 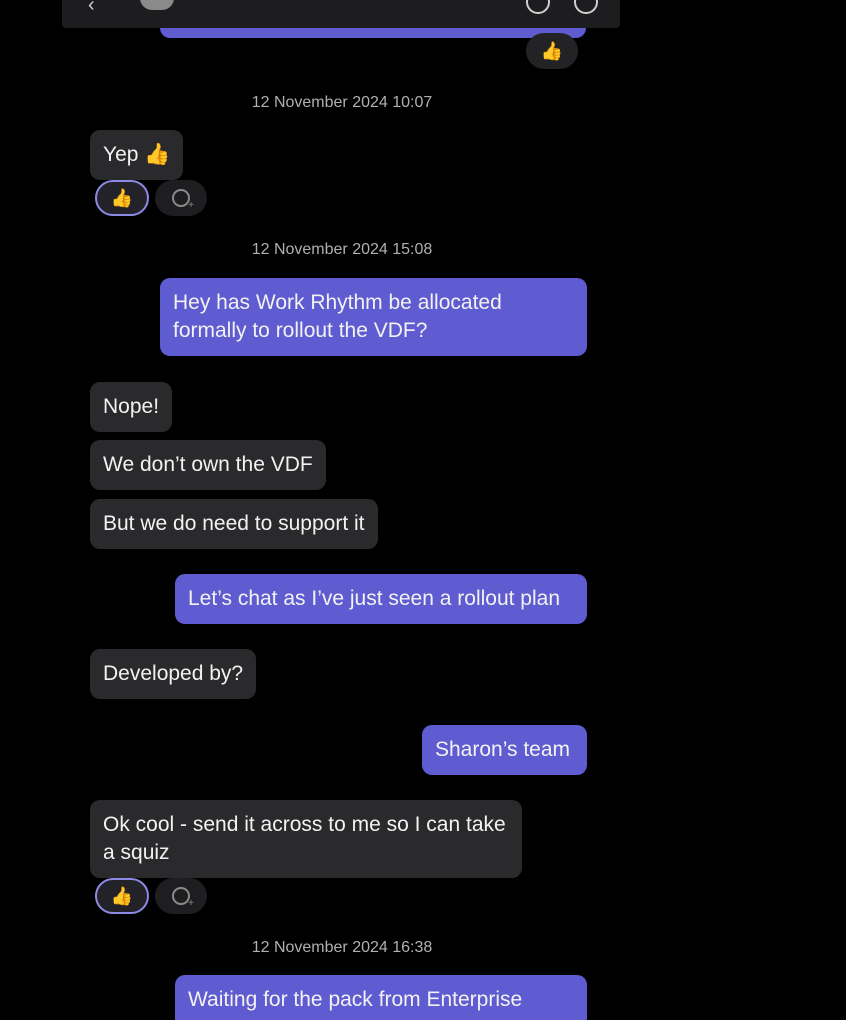 I want to click on message-text: Developed by?, so click(x=173, y=673).